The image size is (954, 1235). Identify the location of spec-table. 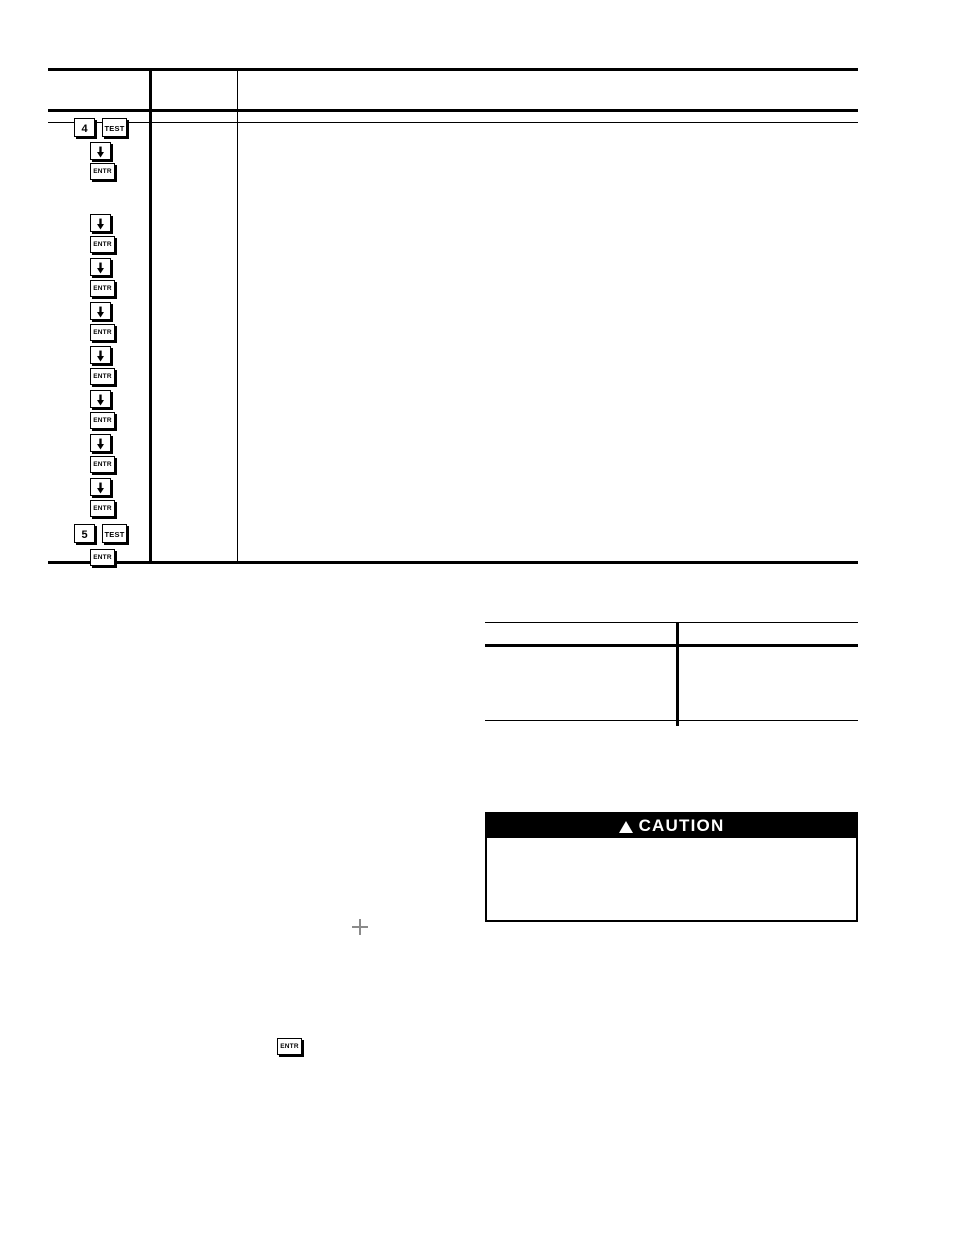
(671, 673).